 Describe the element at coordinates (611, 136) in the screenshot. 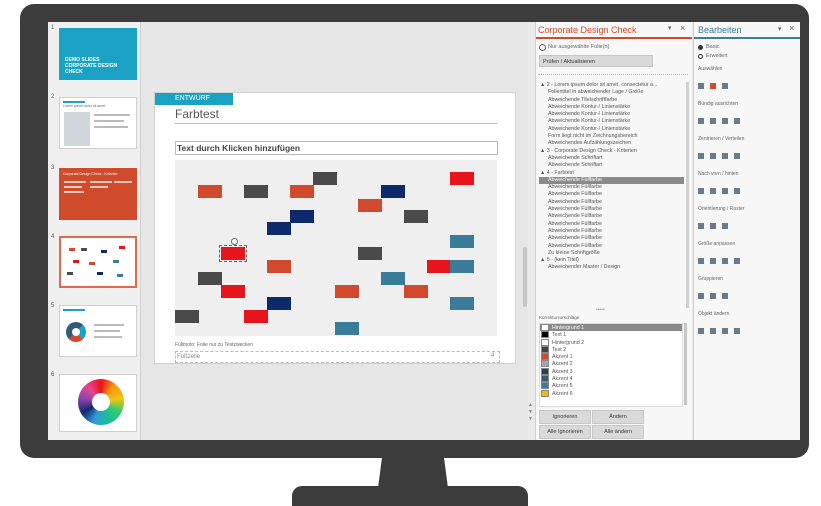

I see `issue-item: Form liegt nicht im Zeichnungsbereich` at that location.